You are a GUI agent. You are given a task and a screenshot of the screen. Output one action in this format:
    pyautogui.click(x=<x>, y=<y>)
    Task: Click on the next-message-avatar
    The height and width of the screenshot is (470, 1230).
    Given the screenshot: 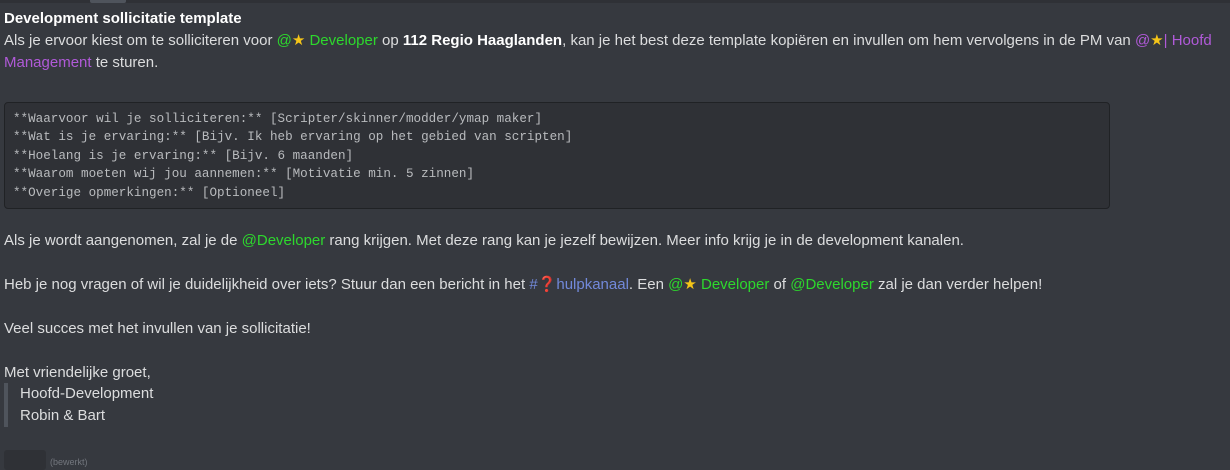 What is the action you would take?
    pyautogui.click(x=25, y=460)
    